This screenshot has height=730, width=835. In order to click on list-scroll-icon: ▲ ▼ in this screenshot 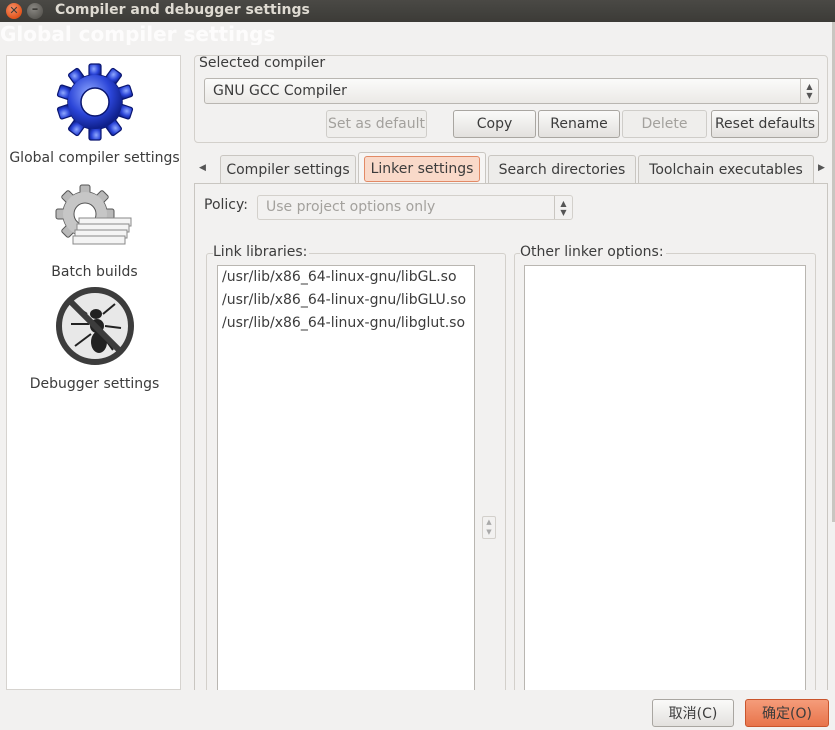, I will do `click(489, 527)`.